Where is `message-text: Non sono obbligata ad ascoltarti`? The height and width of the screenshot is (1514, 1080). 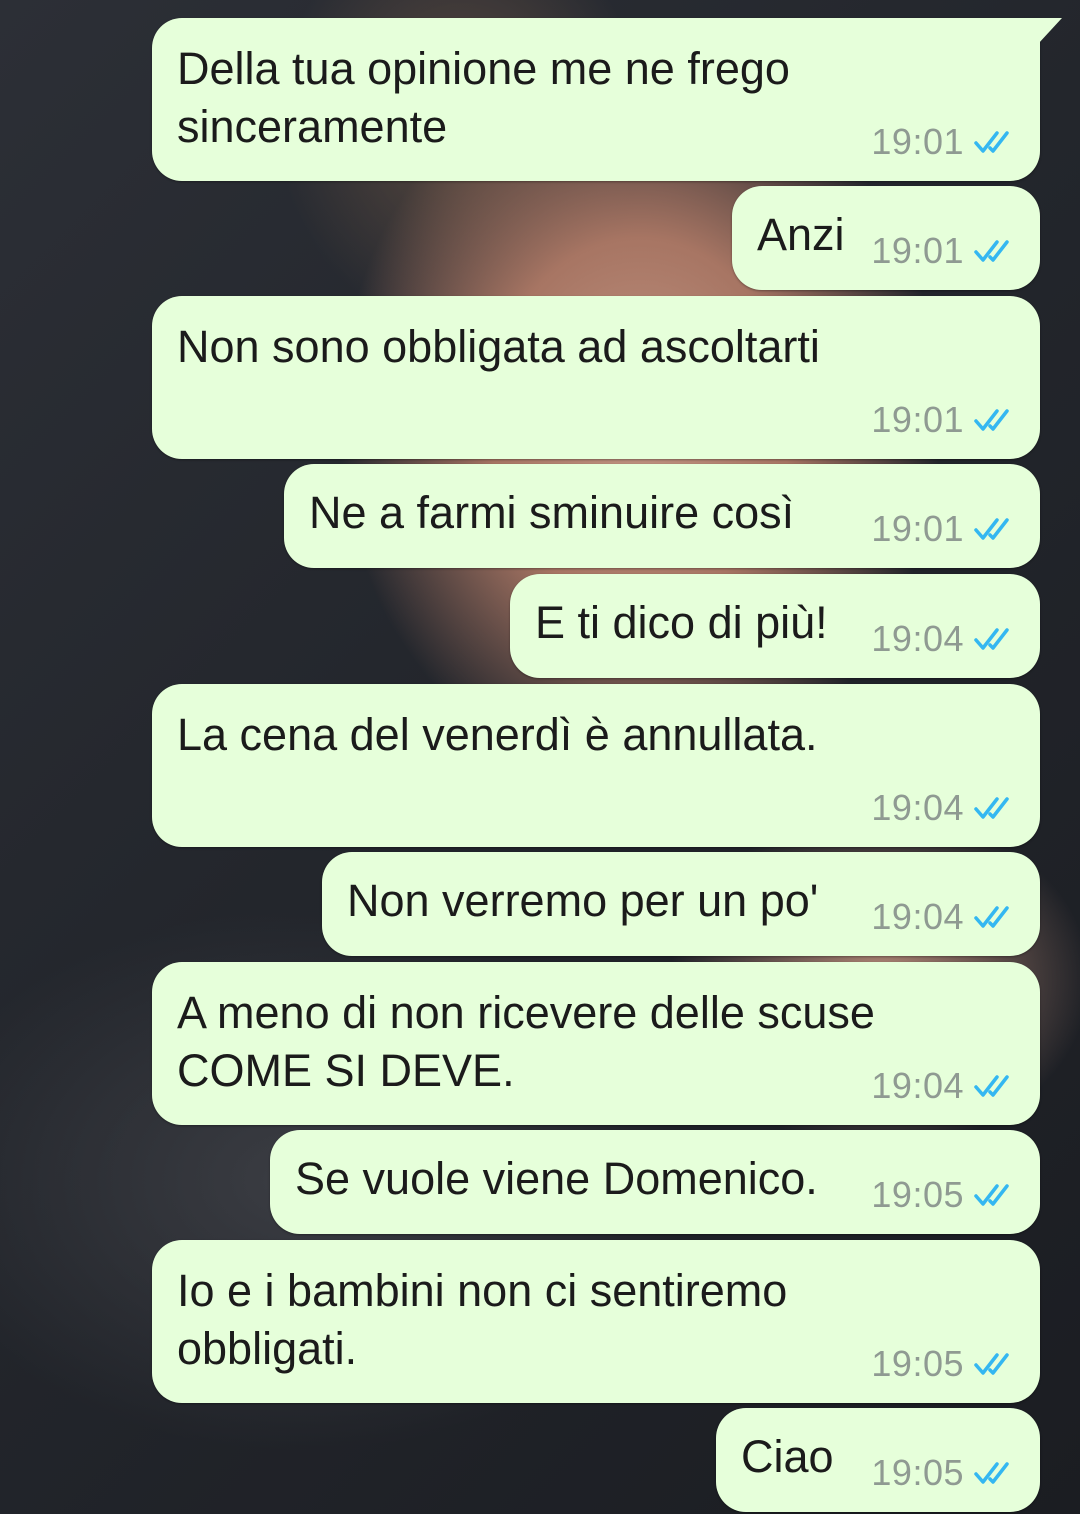
message-text: Non sono obbligata ad ascoltarti is located at coordinates (498, 346).